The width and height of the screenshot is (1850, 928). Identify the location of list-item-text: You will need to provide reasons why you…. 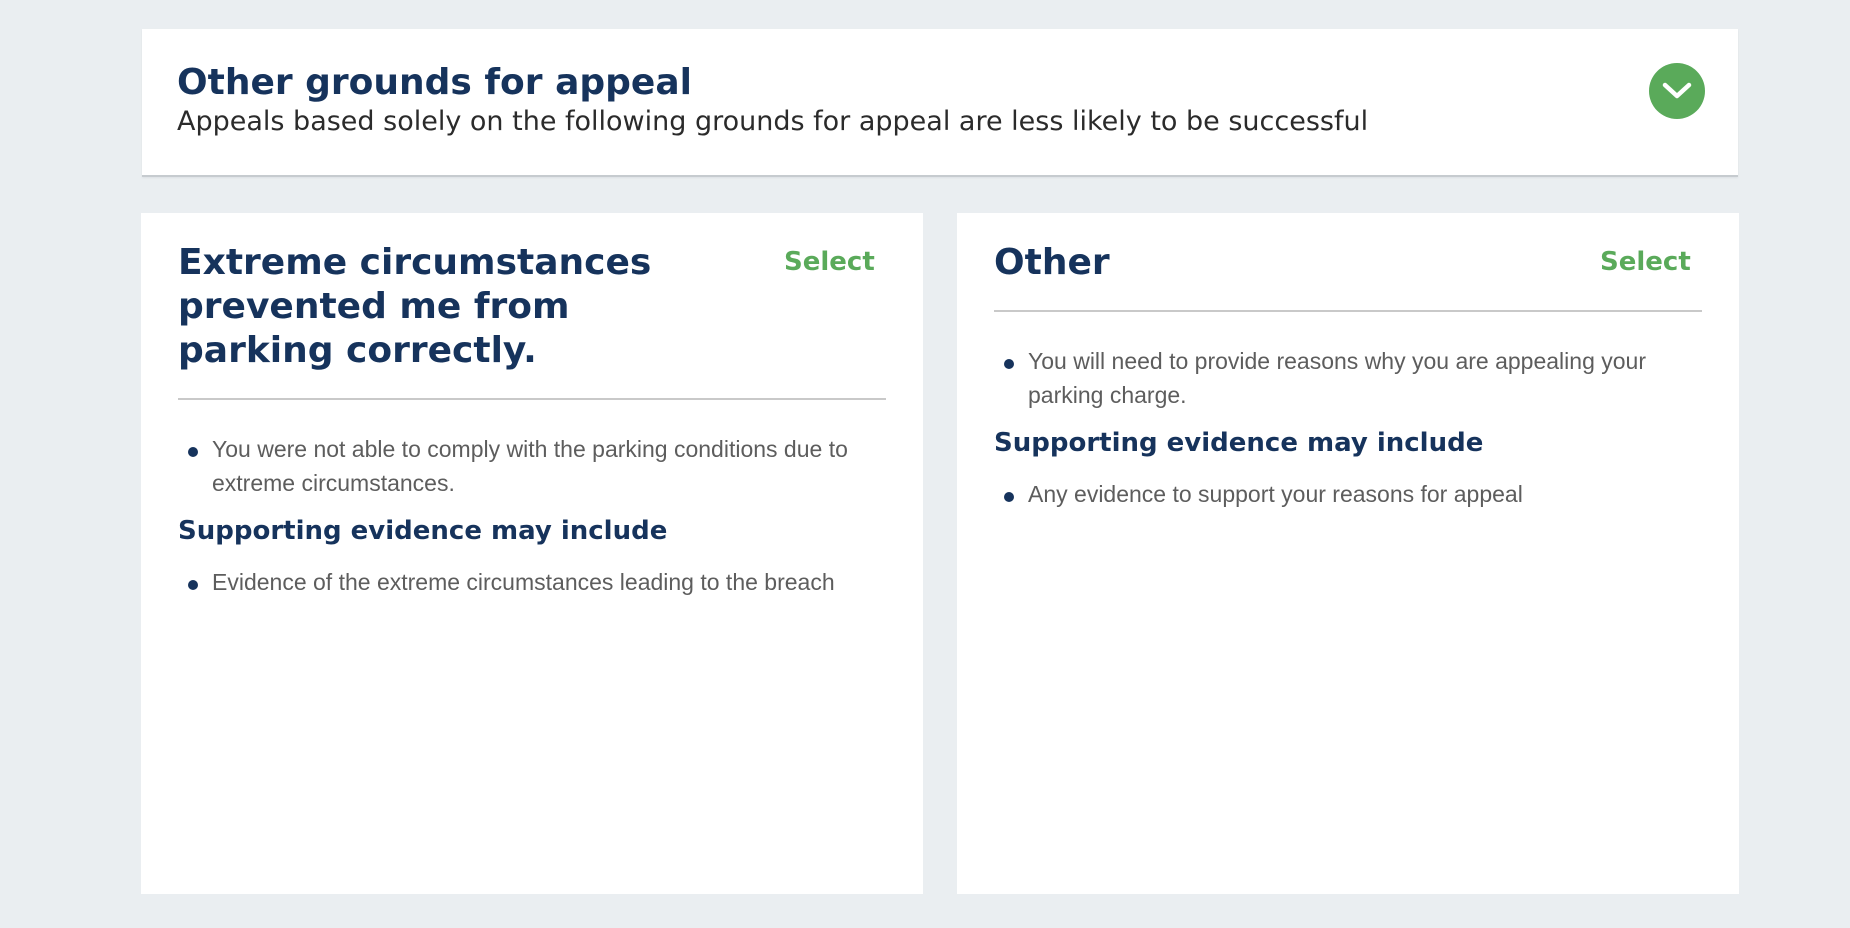
(1337, 378).